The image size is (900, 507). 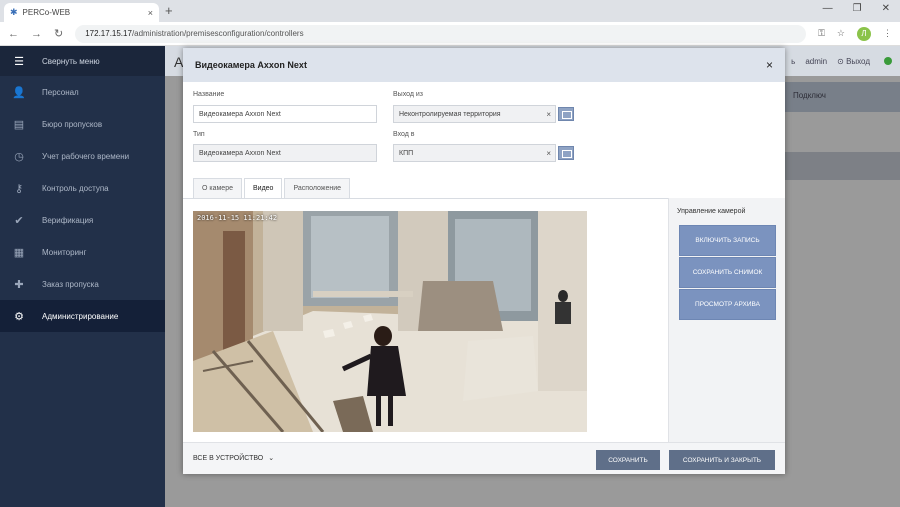 What do you see at coordinates (228, 458) in the screenshot?
I see `all-to-device-label: ВСЕ В УСТРОЙСТВО` at bounding box center [228, 458].